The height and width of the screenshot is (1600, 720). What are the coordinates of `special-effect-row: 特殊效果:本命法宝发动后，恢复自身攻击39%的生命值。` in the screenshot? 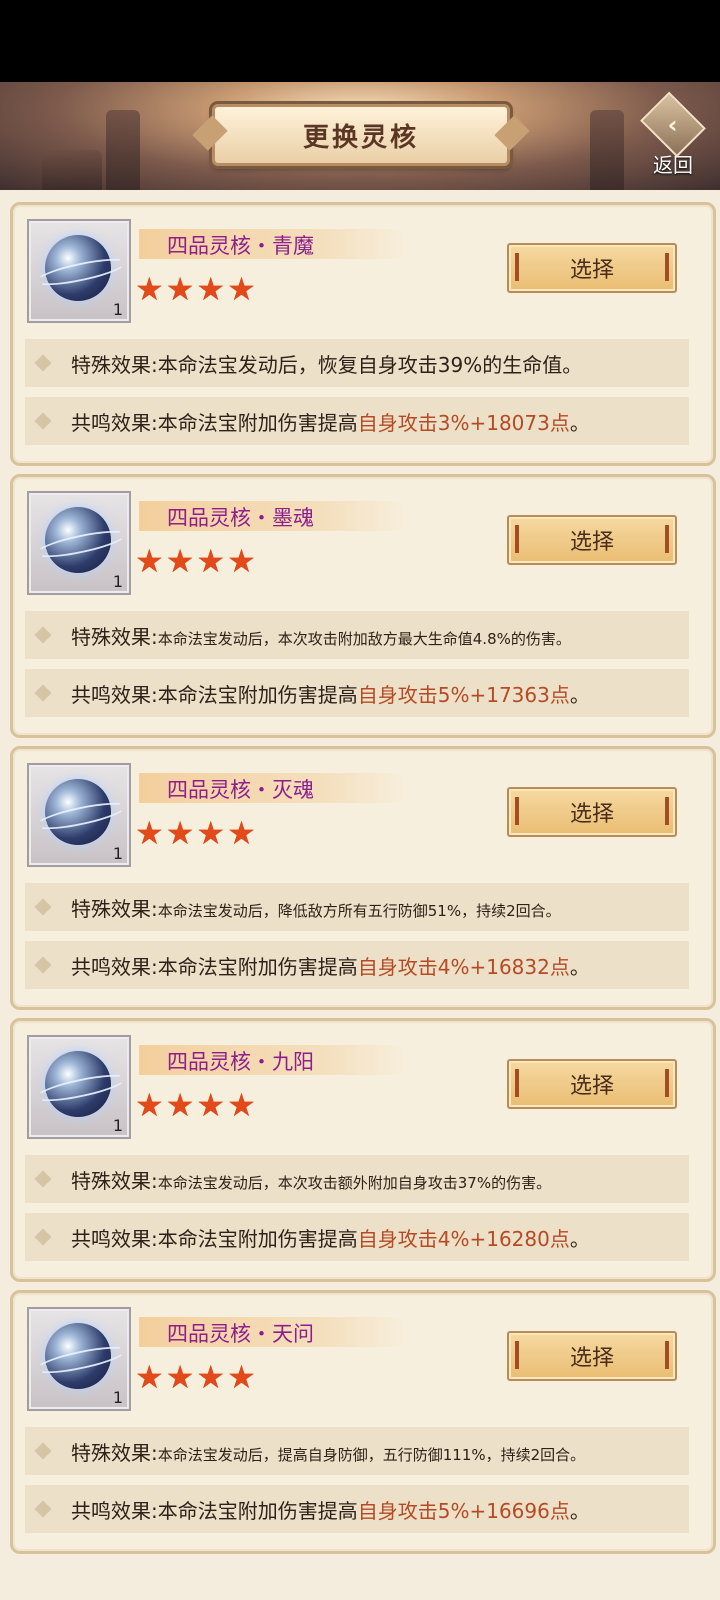 It's located at (357, 363).